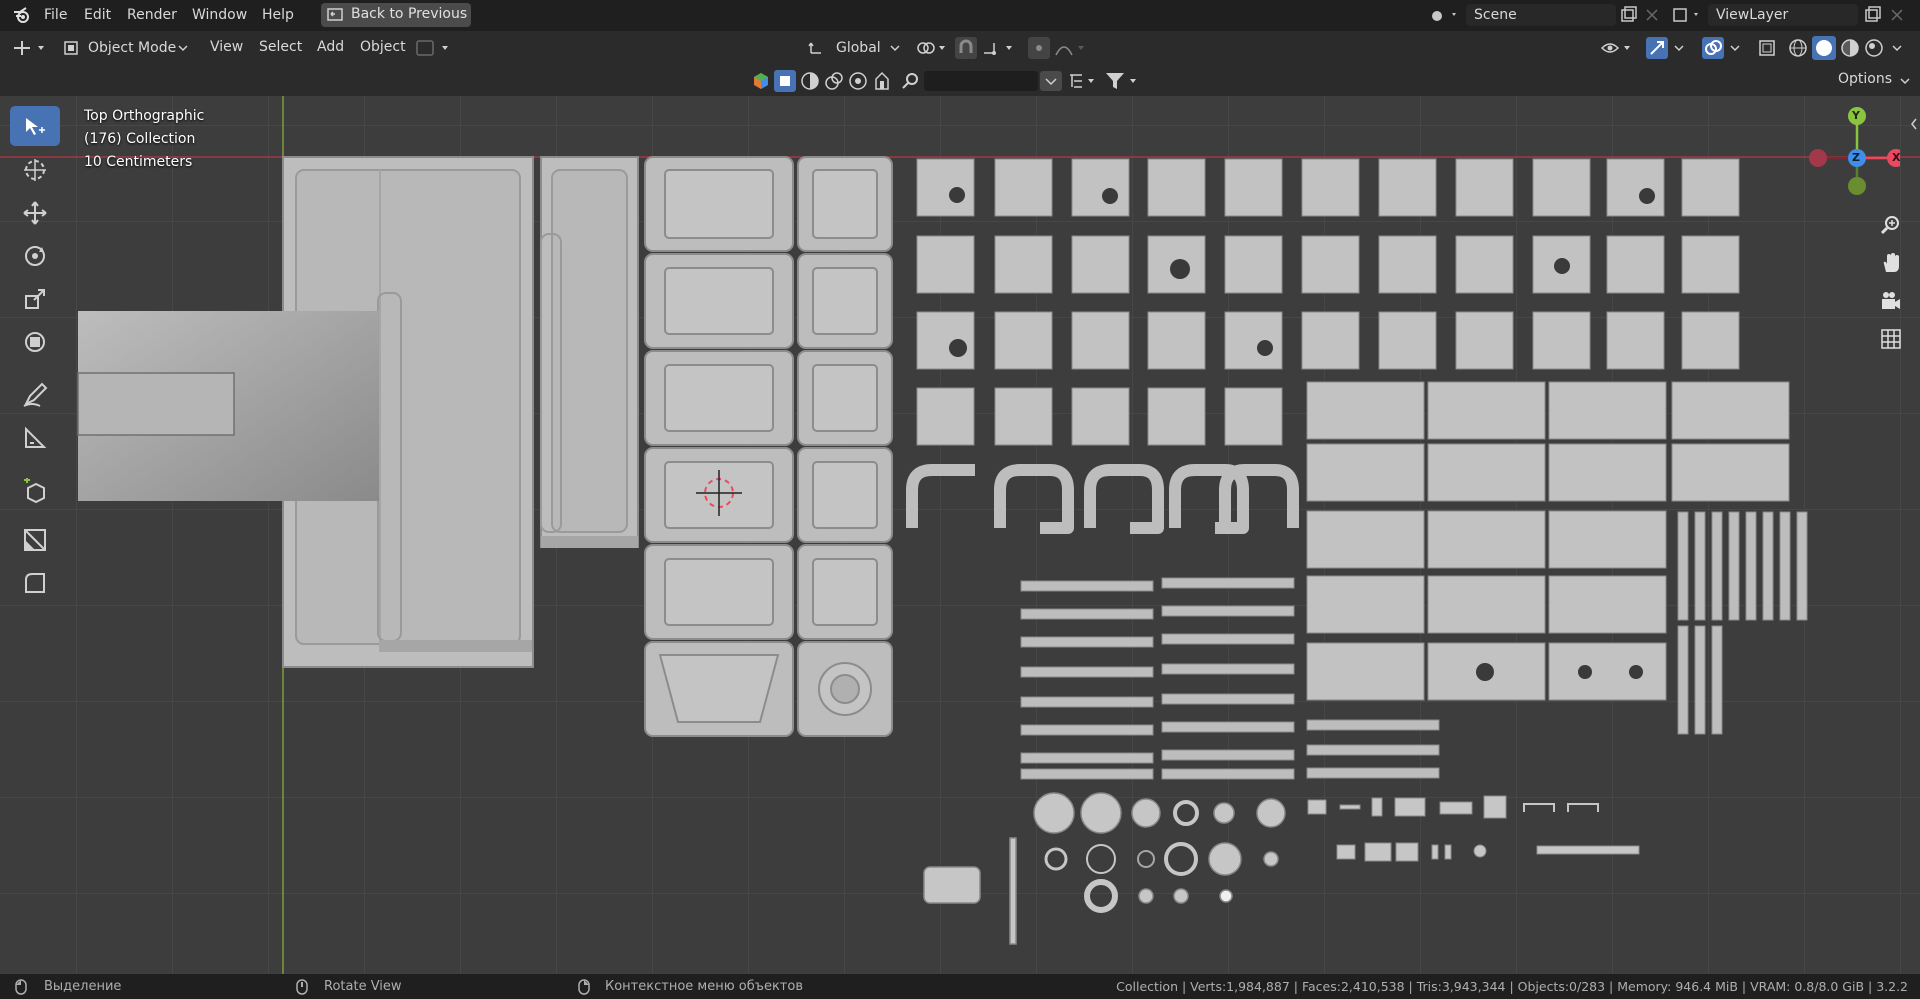  What do you see at coordinates (1541, 15) in the screenshot?
I see `scene-selector: Scene` at bounding box center [1541, 15].